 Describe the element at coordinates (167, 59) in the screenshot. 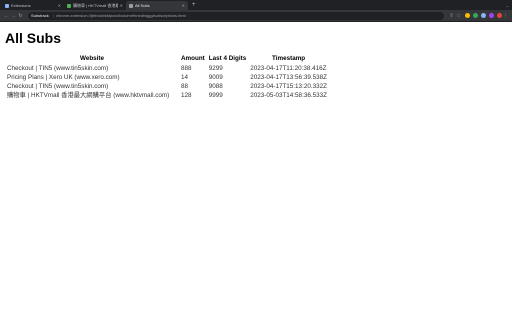

I see `table-header-row: Website Amount Last 4 Digits Timestamp` at that location.